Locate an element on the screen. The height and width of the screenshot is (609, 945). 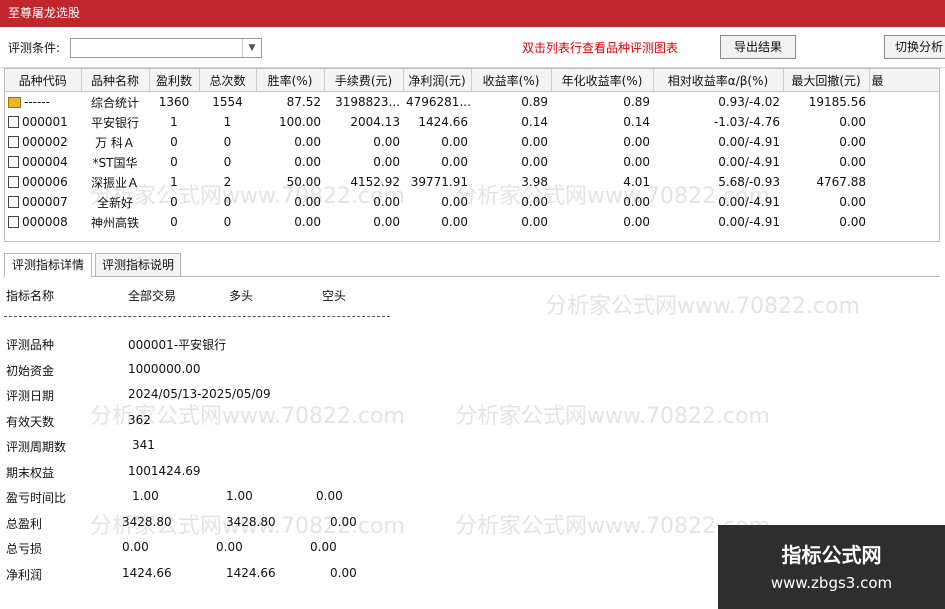
cell-code: 000006 is located at coordinates (45, 182).